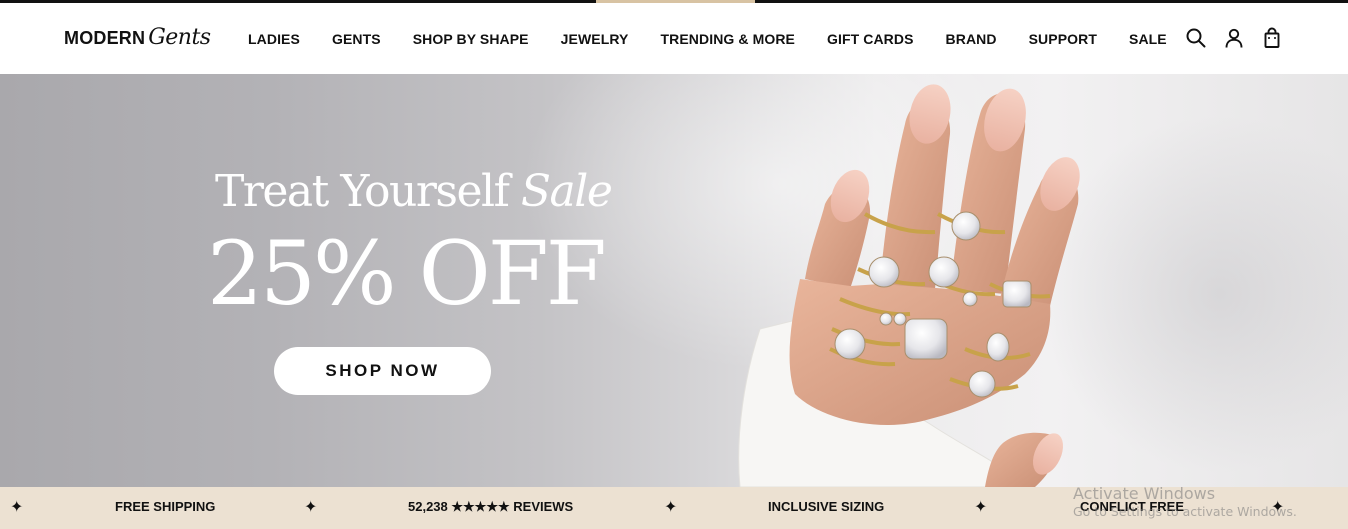 Image resolution: width=1348 pixels, height=529 pixels. I want to click on account-icon, so click(1234, 38).